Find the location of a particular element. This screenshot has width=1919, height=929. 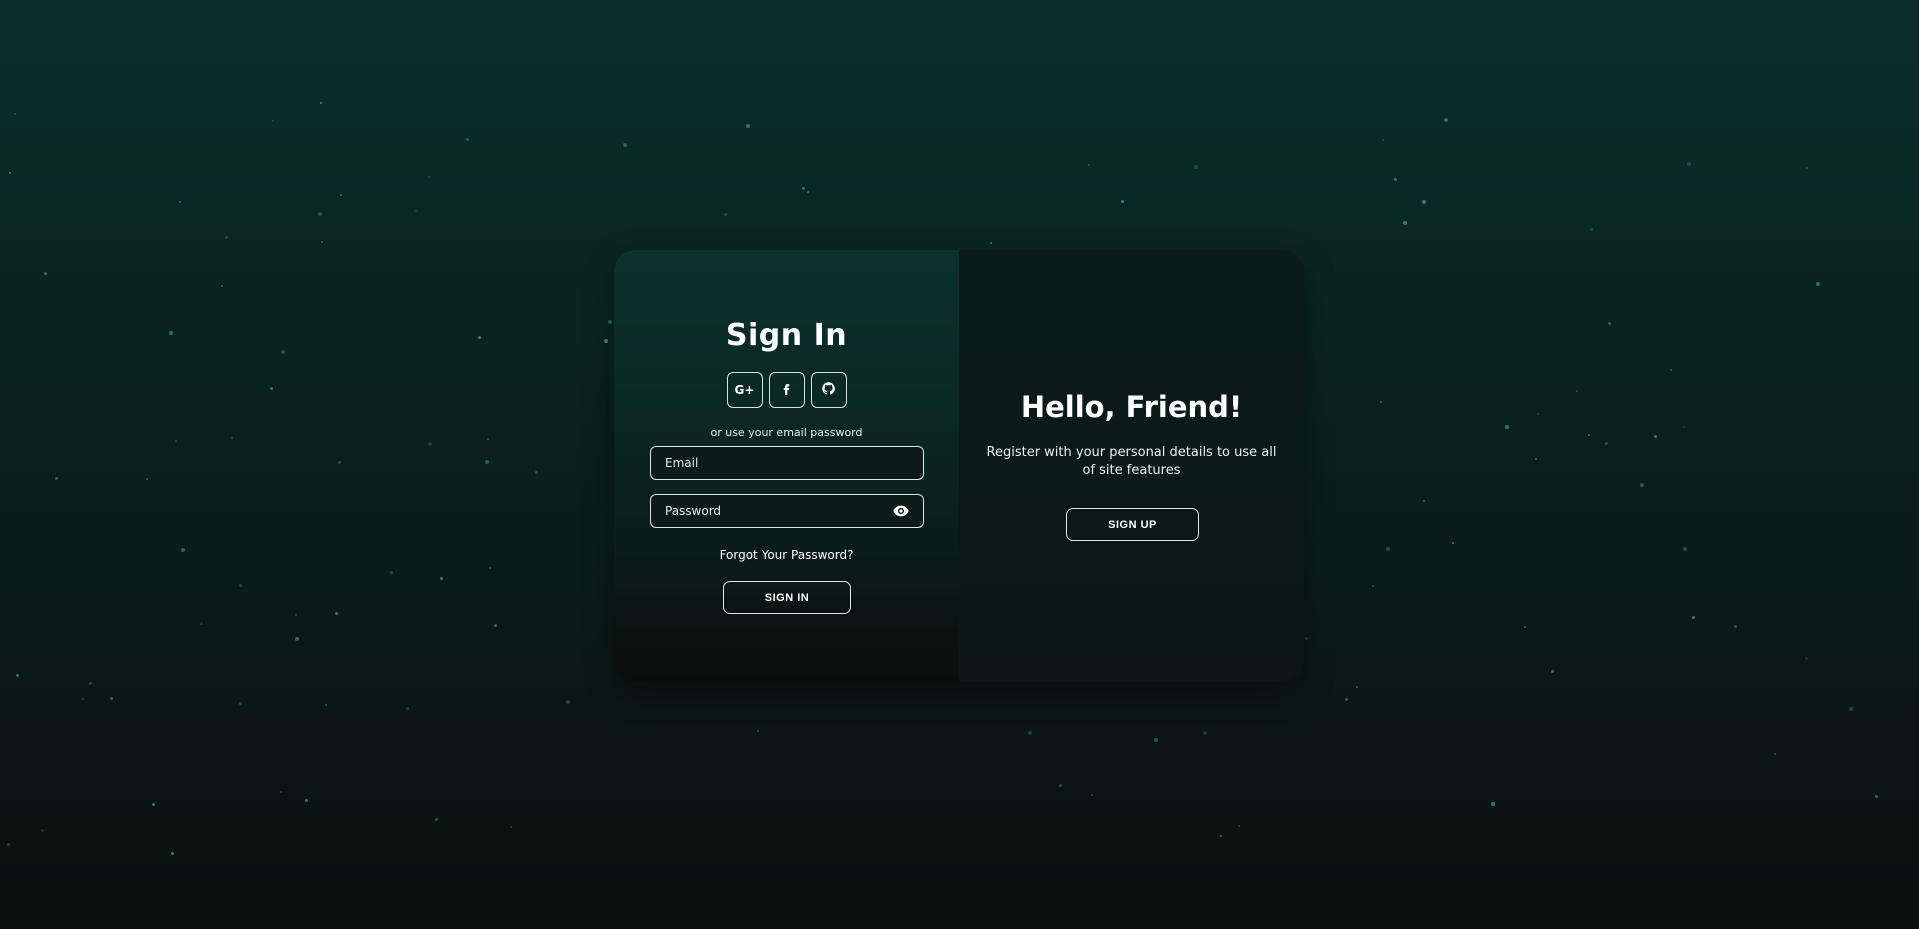

social-buttons: G+ is located at coordinates (786, 390).